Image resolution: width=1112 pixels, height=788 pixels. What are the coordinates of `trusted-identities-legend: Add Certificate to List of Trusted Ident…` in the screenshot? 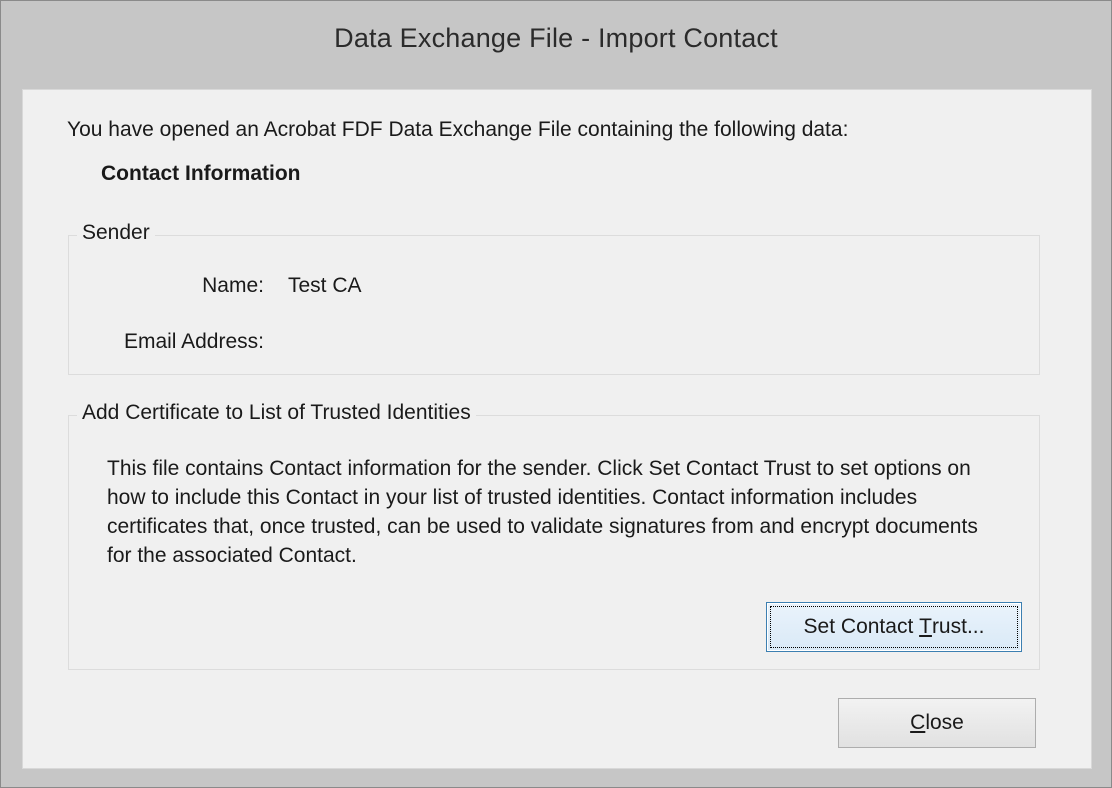 It's located at (276, 413).